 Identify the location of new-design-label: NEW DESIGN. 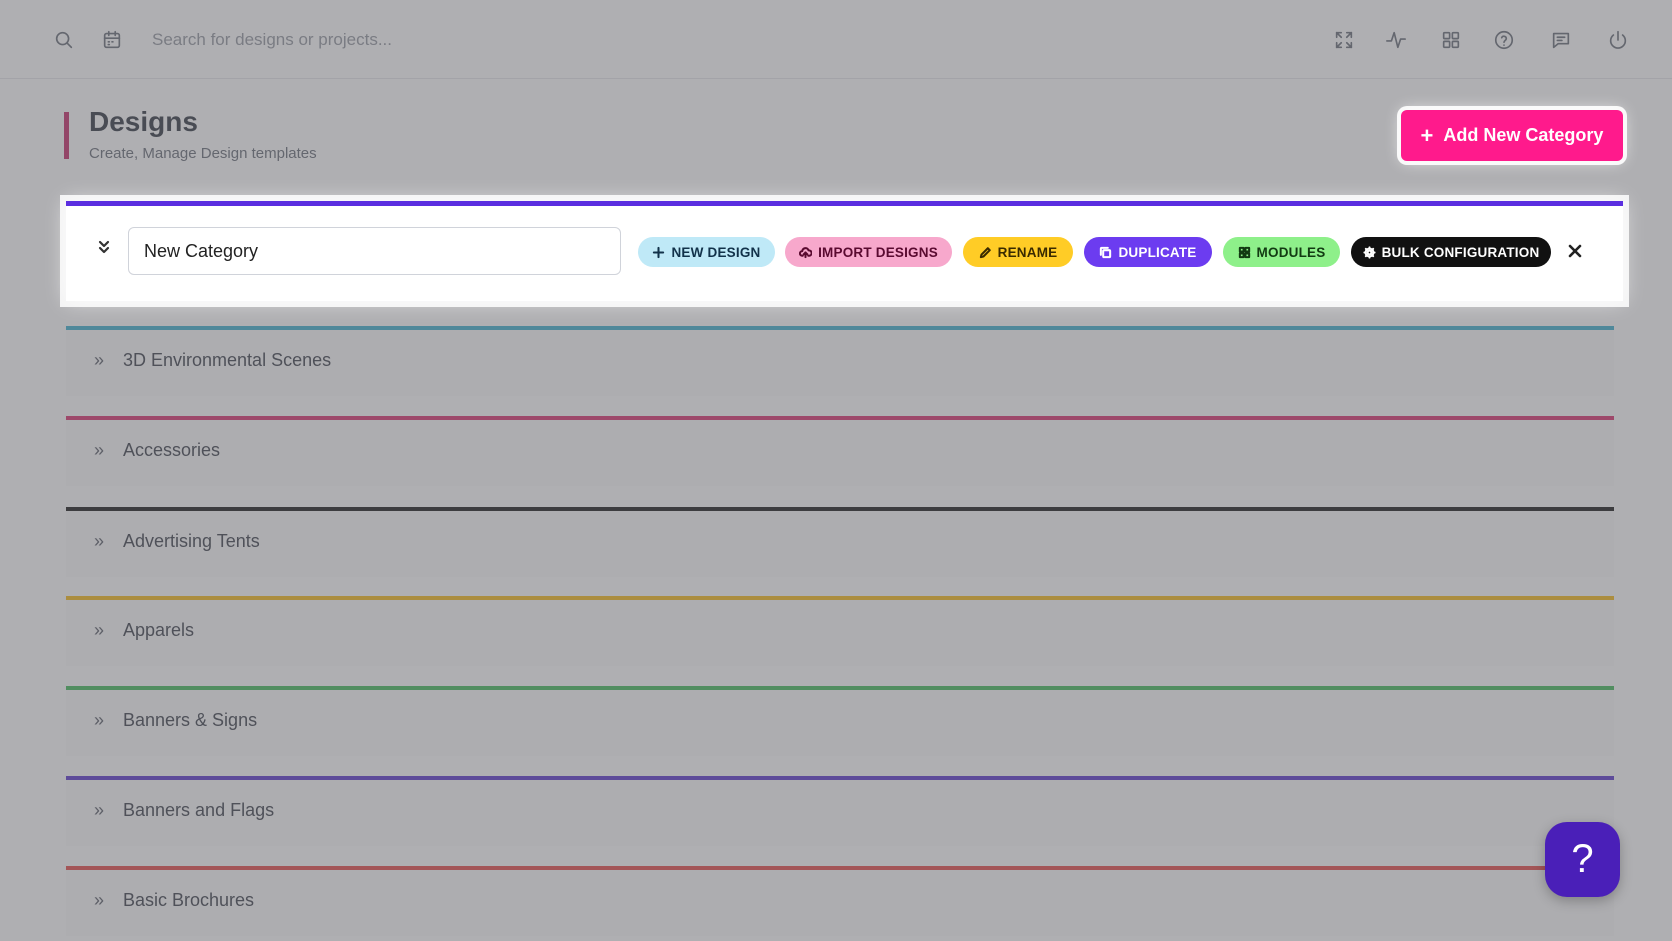
(716, 252).